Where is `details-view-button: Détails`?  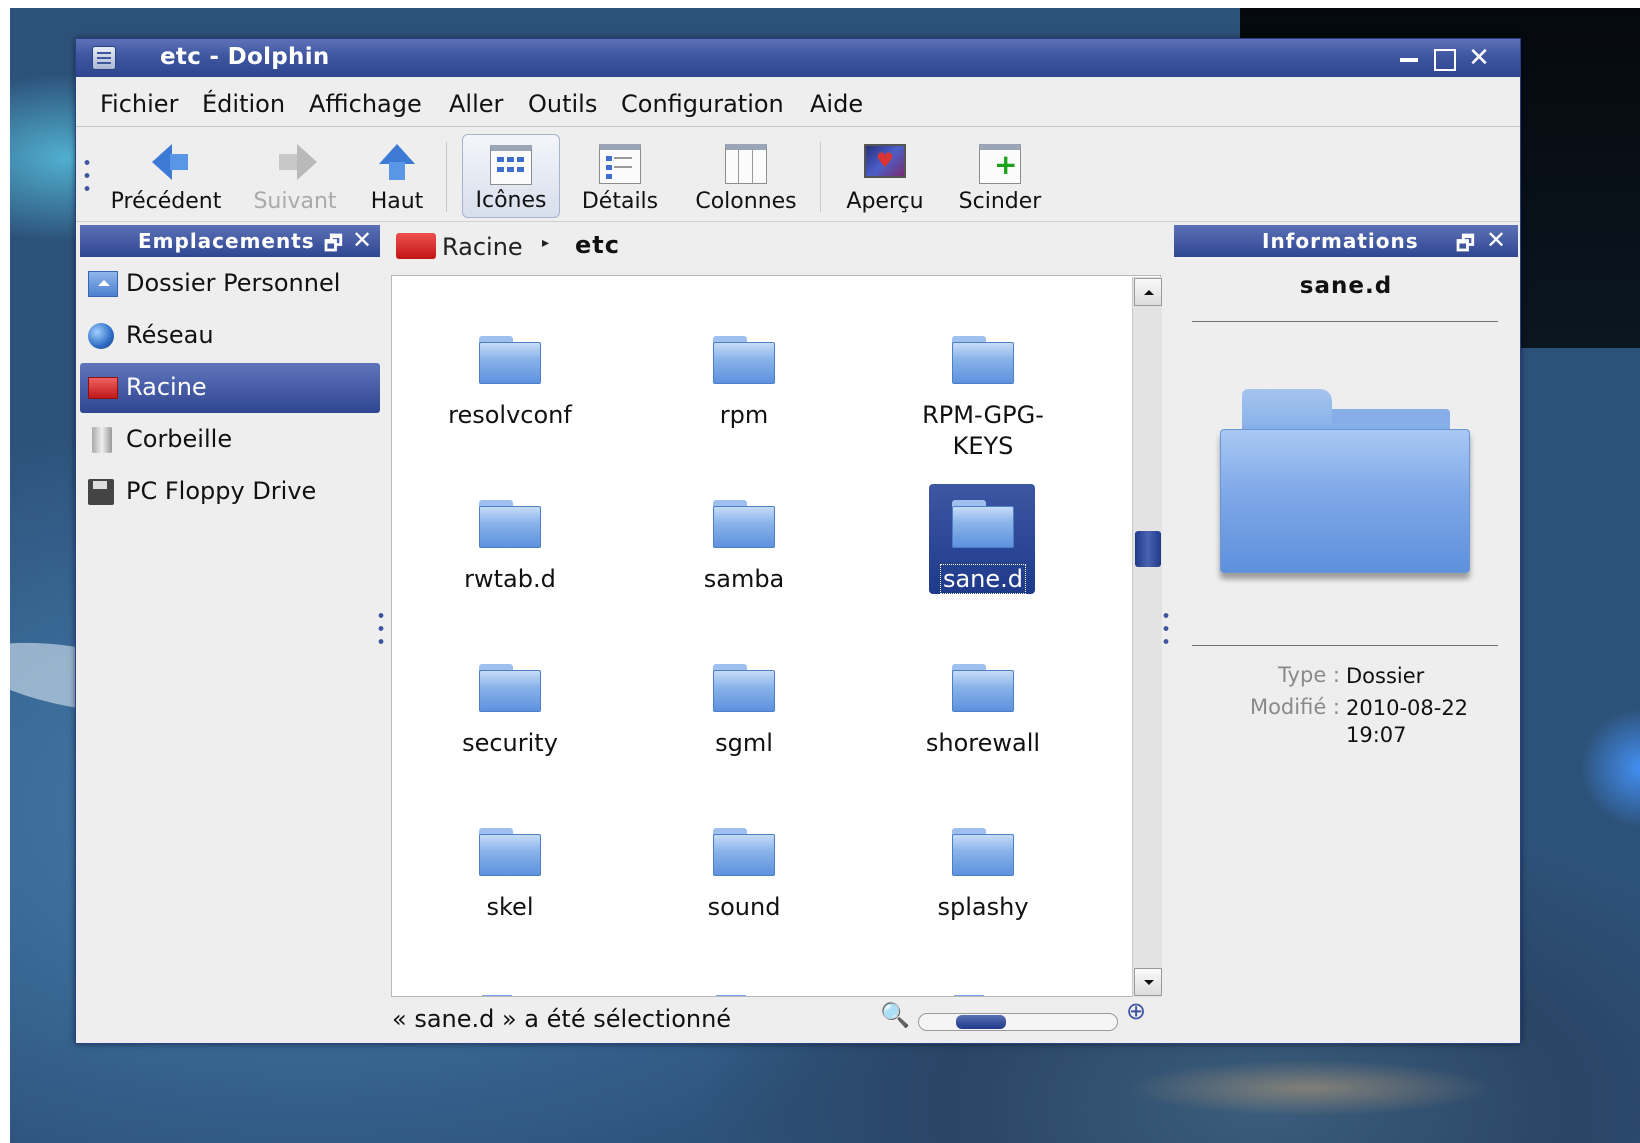
details-view-button: Détails is located at coordinates (620, 176).